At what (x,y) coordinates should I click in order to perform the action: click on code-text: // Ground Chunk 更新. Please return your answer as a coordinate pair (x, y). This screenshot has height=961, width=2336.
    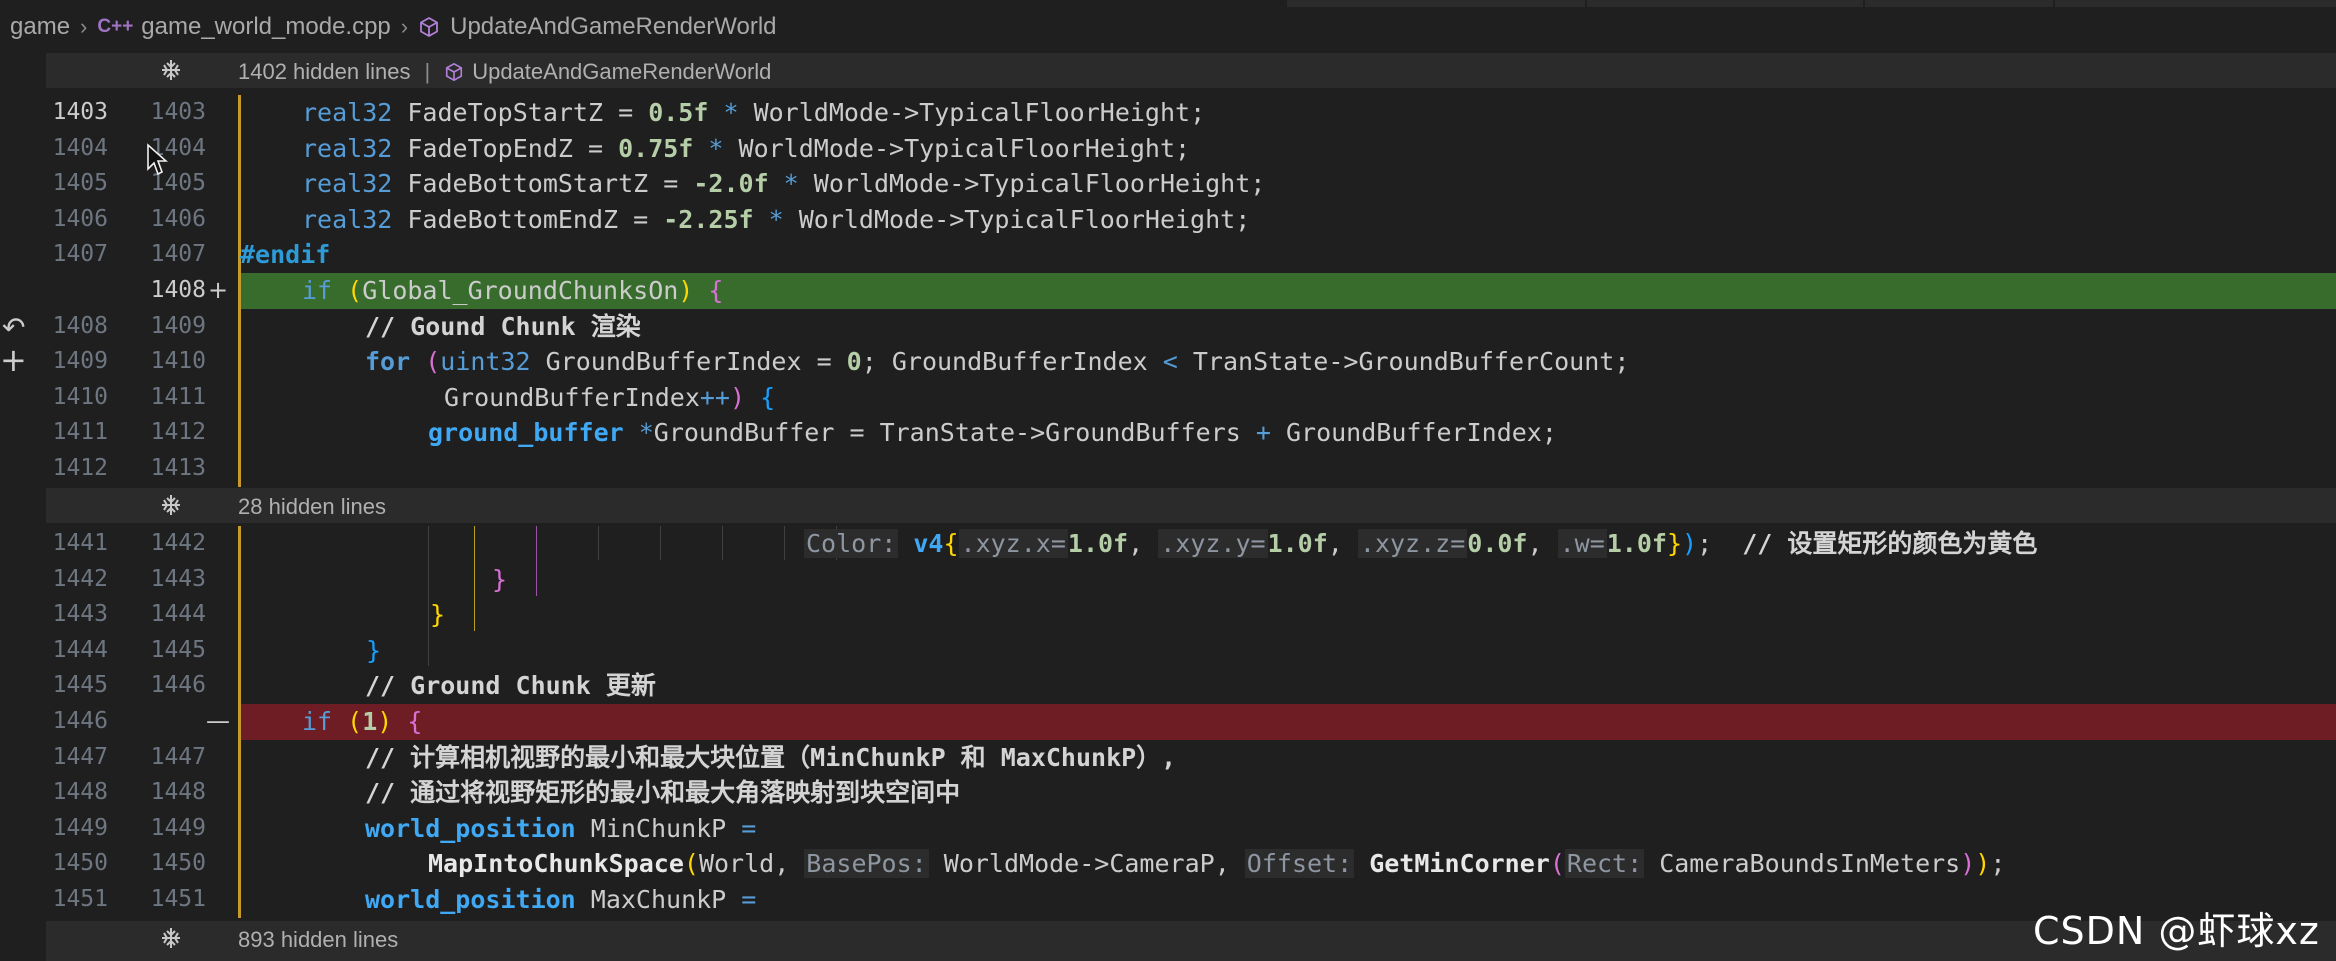
    Looking at the image, I should click on (510, 686).